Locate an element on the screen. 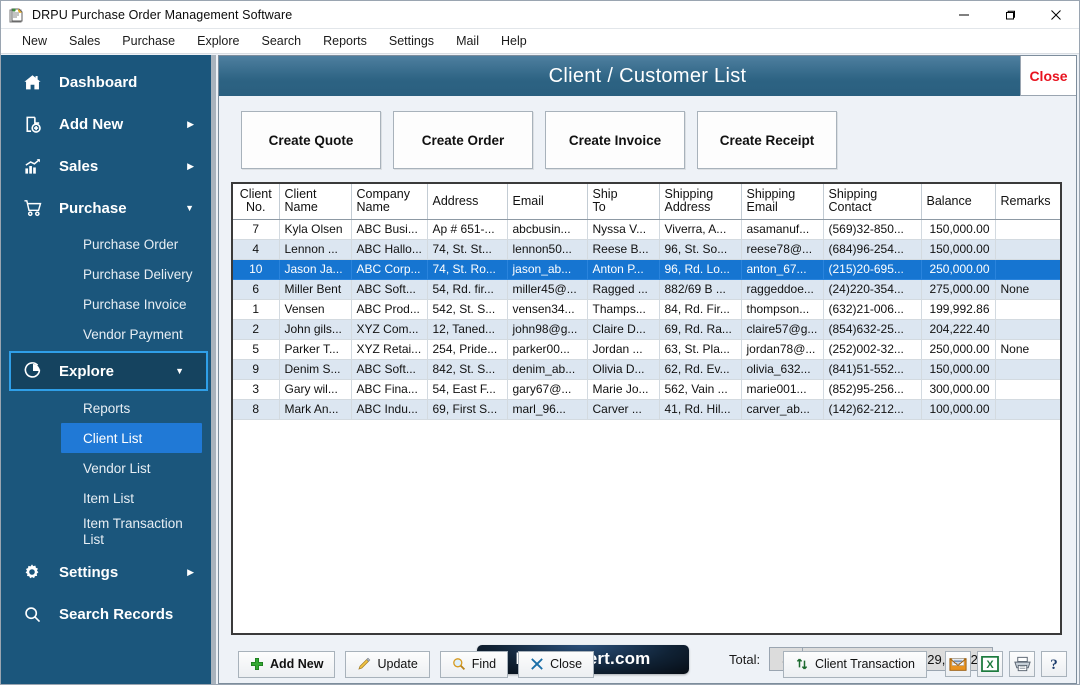 The height and width of the screenshot is (685, 1080). excel-icon: X is located at coordinates (990, 664).